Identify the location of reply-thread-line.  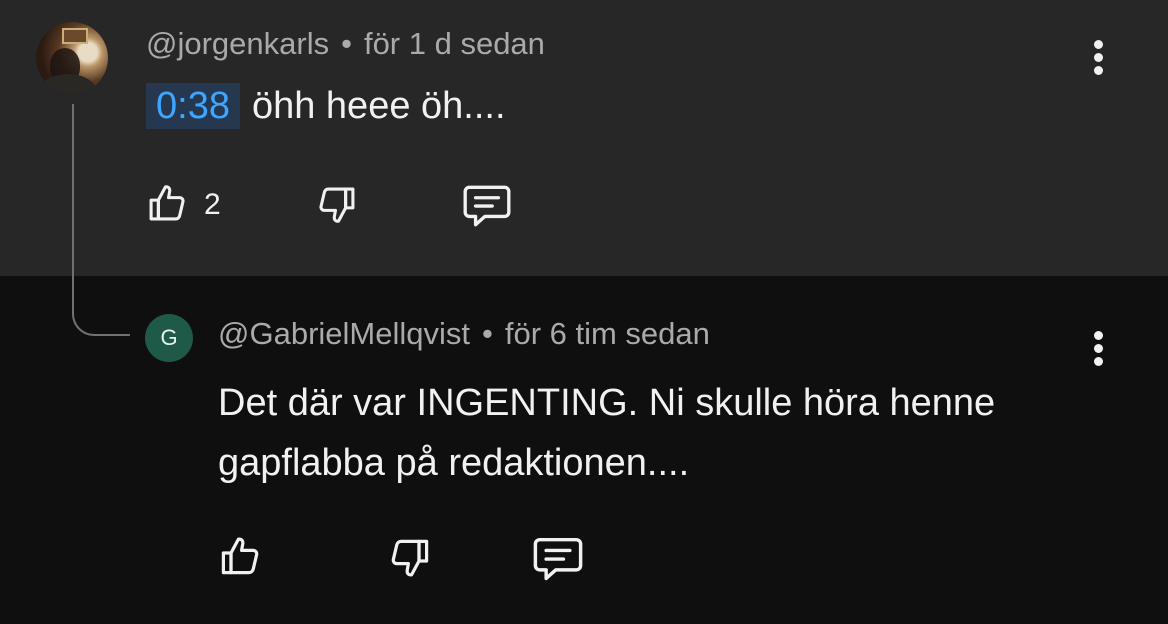
(101, 220).